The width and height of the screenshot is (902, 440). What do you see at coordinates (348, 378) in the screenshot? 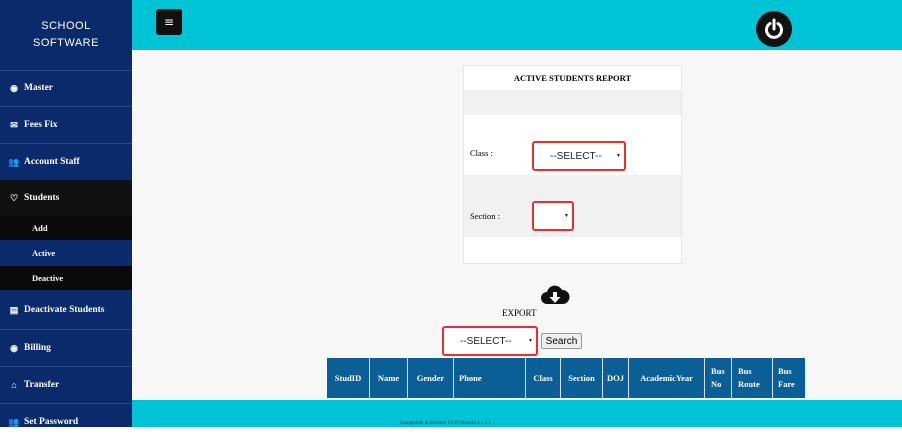
I see `column-header: StudID` at bounding box center [348, 378].